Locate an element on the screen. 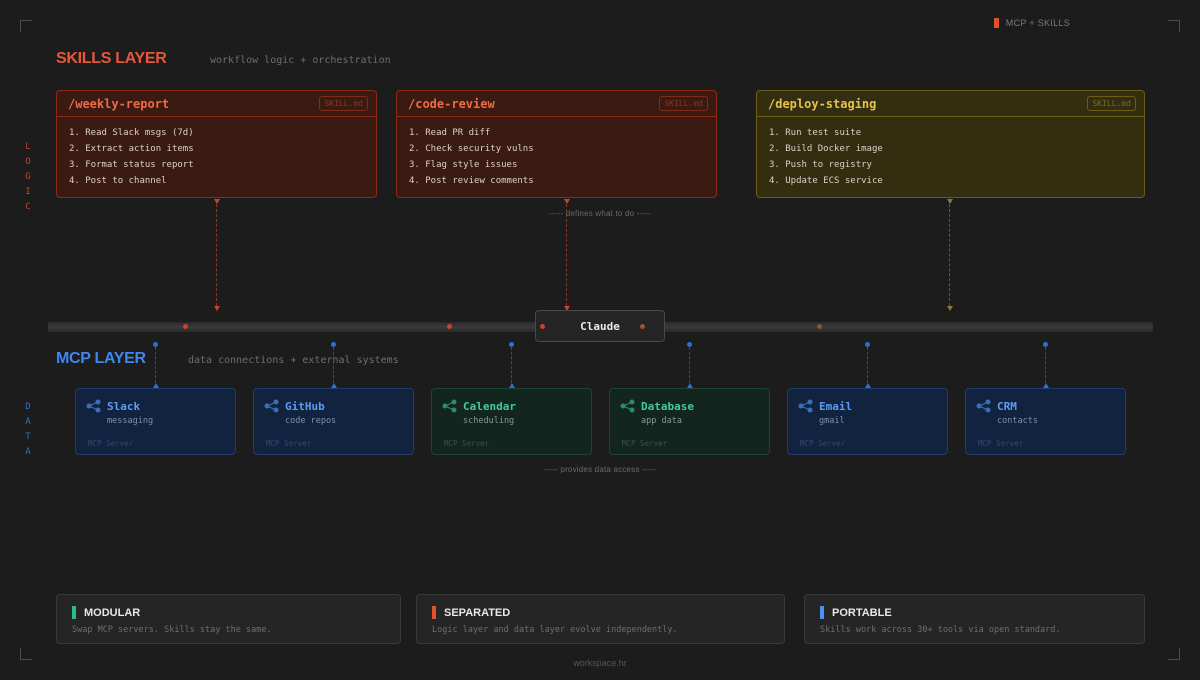  skill-name: /code-review is located at coordinates (451, 103).